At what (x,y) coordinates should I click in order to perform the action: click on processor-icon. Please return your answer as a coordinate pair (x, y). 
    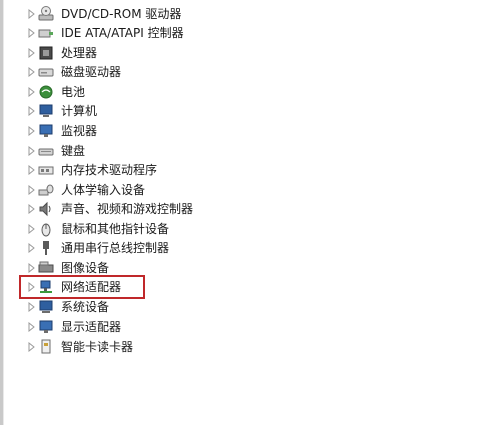
    Looking at the image, I should click on (46, 53).